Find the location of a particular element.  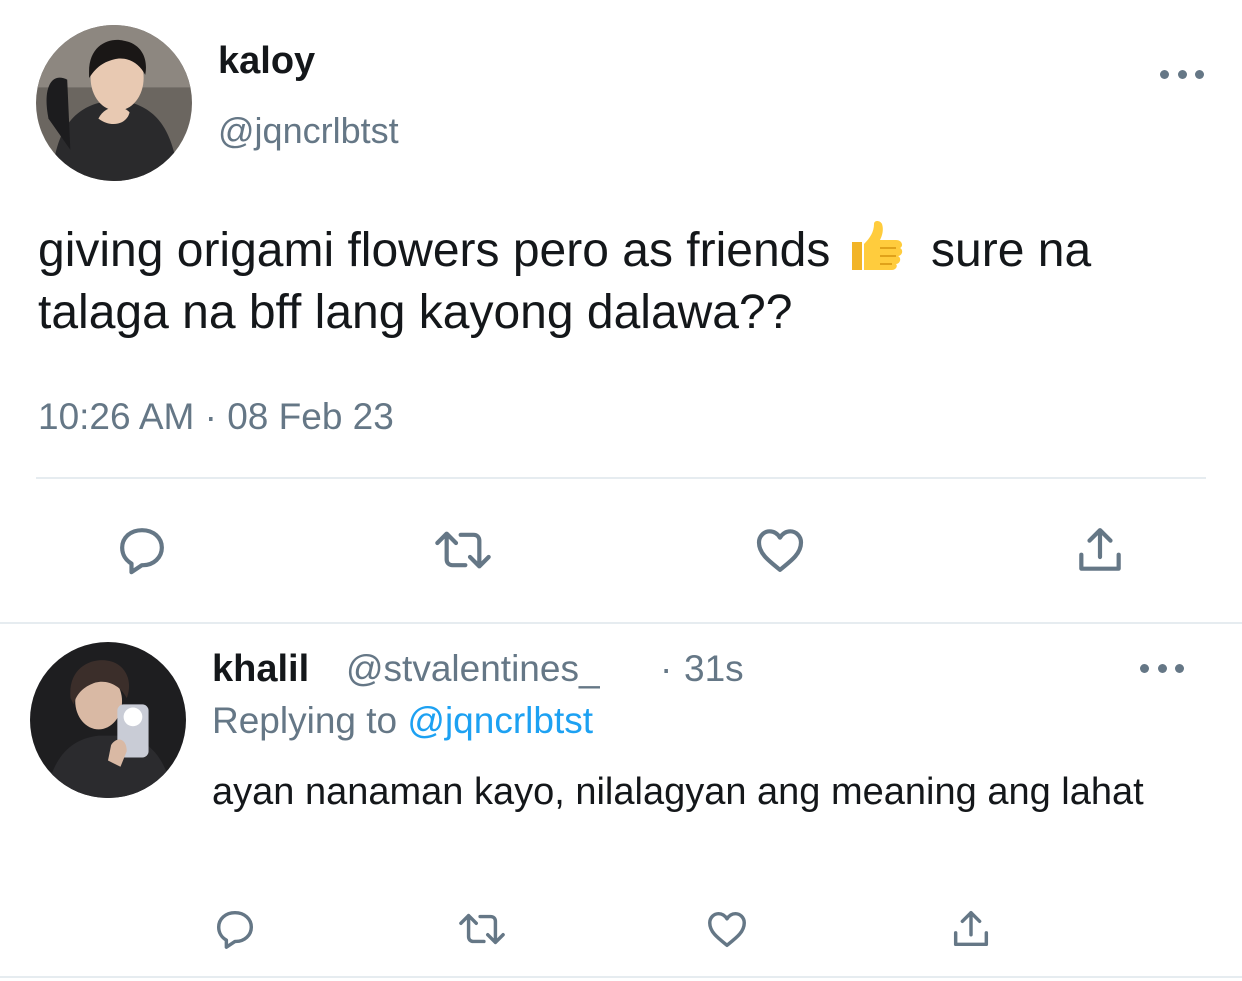

replying-to: Replying to @jqncrlbtst is located at coordinates (402, 721).